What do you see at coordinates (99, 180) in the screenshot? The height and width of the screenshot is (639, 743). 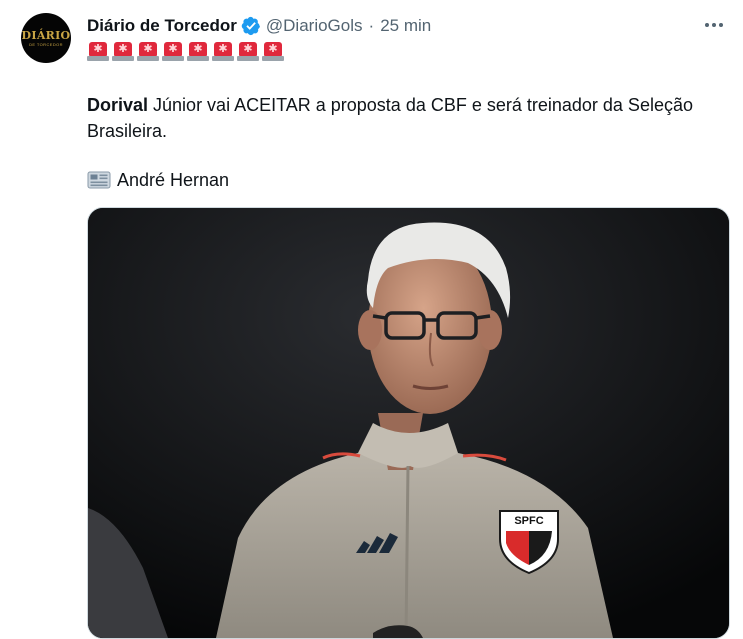 I see `newspaper-emoji-icon` at bounding box center [99, 180].